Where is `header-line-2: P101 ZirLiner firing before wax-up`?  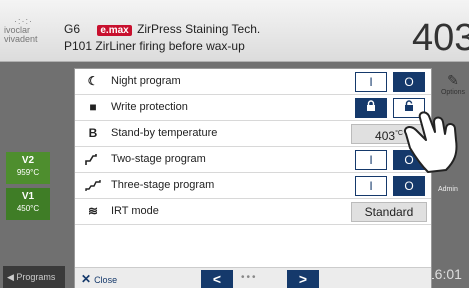 header-line-2: P101 ZirLiner firing before wax-up is located at coordinates (154, 46).